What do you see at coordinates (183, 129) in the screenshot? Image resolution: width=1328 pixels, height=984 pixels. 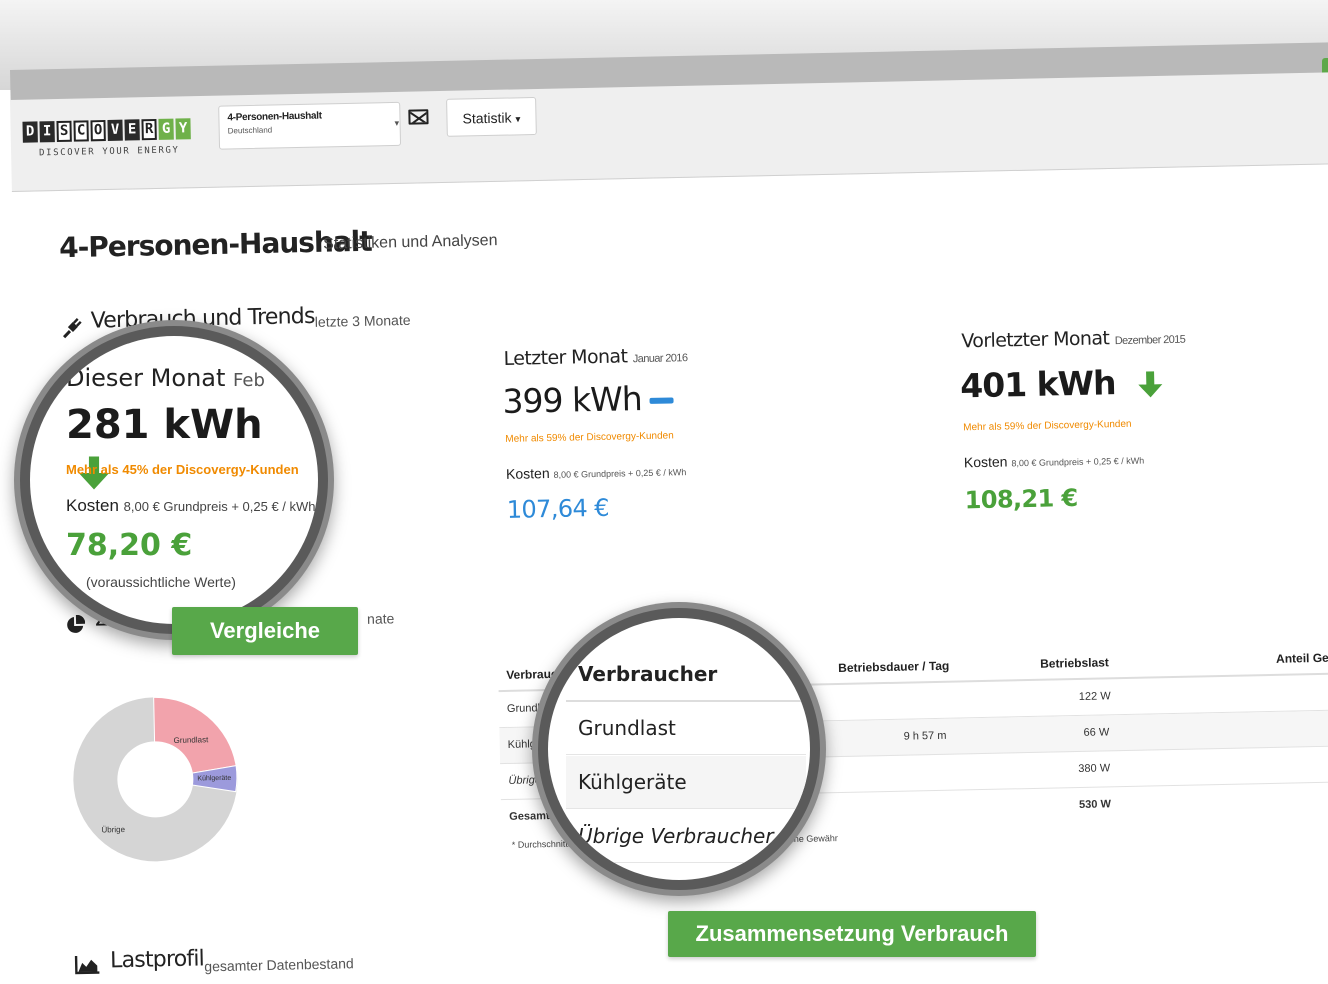 I see `logo-letter: Y` at bounding box center [183, 129].